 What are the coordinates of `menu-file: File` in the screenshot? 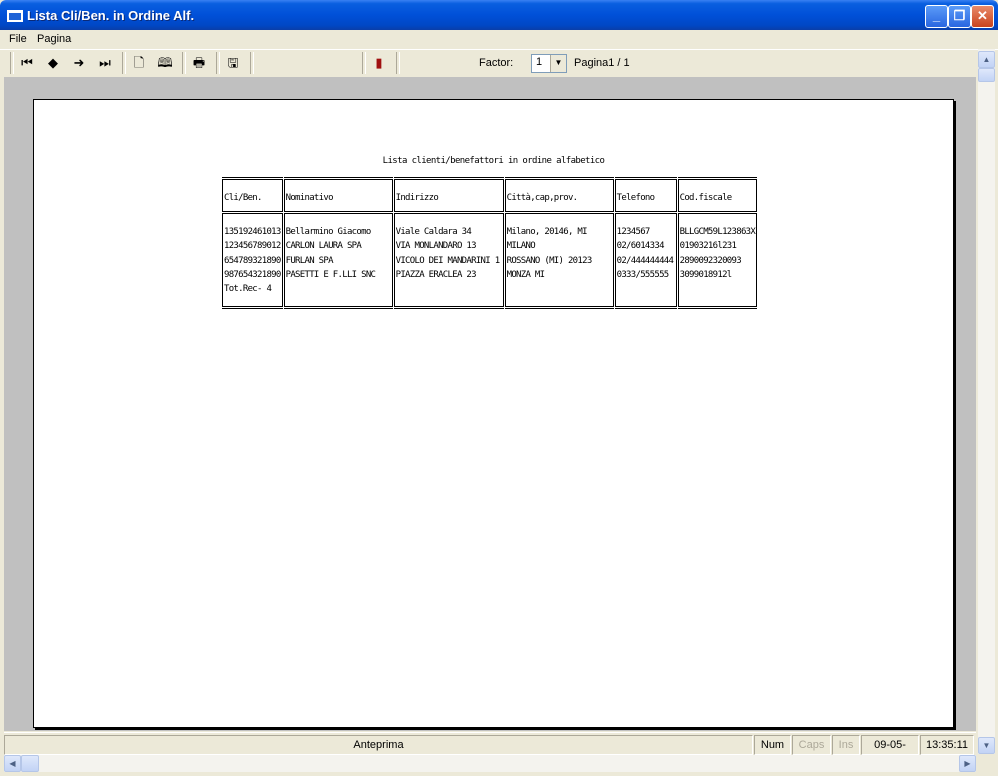 It's located at (18, 39).